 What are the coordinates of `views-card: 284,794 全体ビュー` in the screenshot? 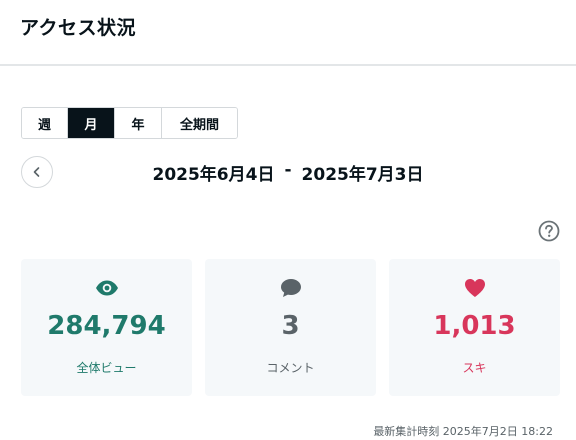 It's located at (106, 327).